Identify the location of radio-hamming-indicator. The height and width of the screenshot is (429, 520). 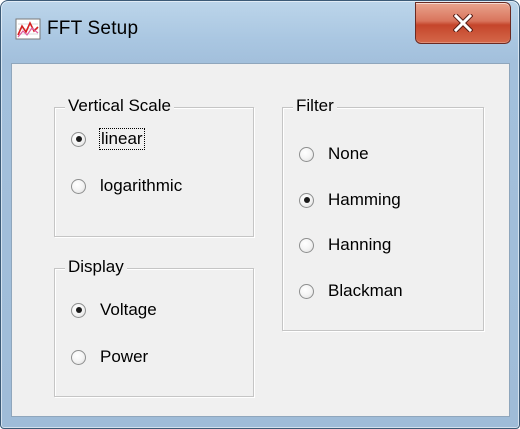
(306, 200).